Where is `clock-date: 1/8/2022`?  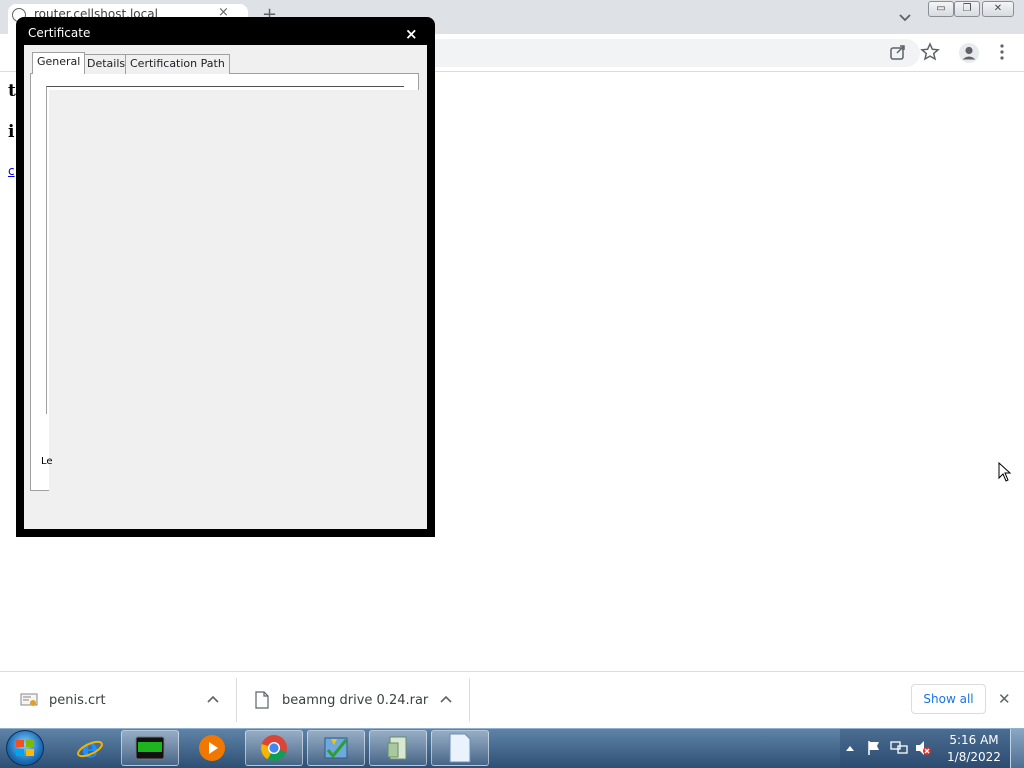
clock-date: 1/8/2022 is located at coordinates (974, 757).